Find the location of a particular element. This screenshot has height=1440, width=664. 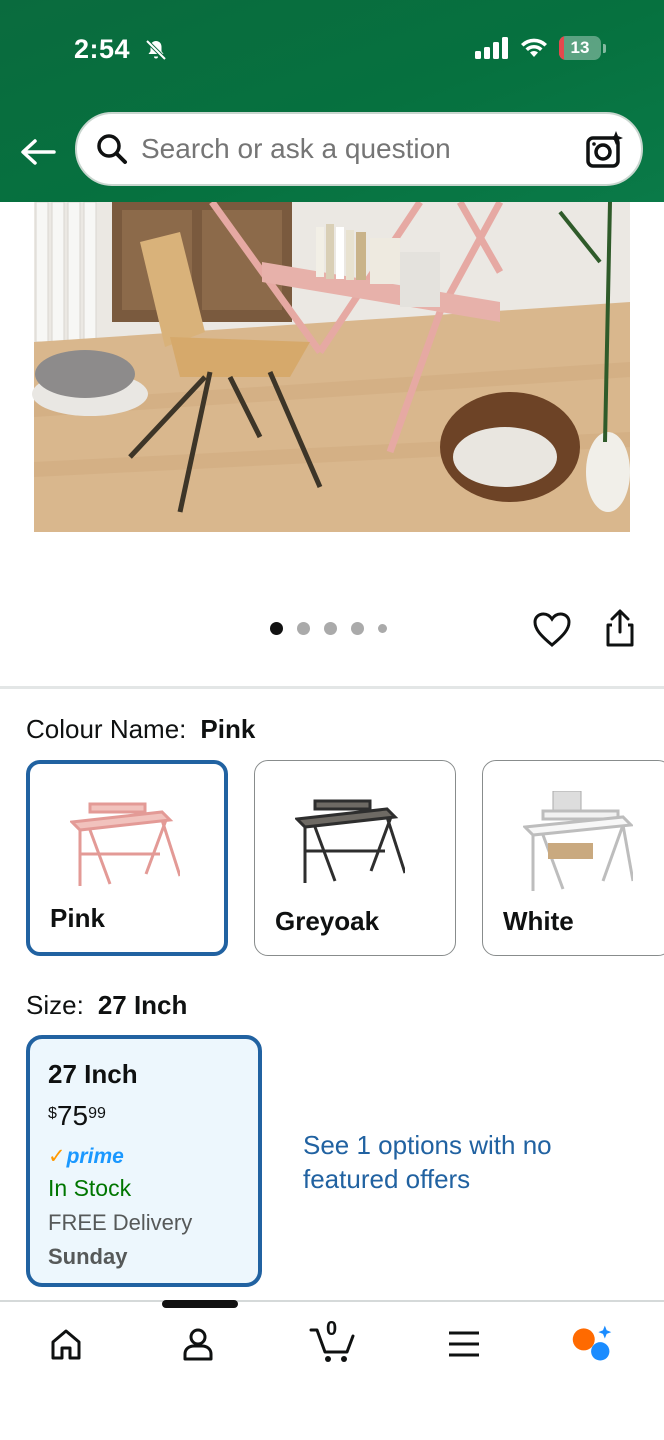

back-button is located at coordinates (38, 152).